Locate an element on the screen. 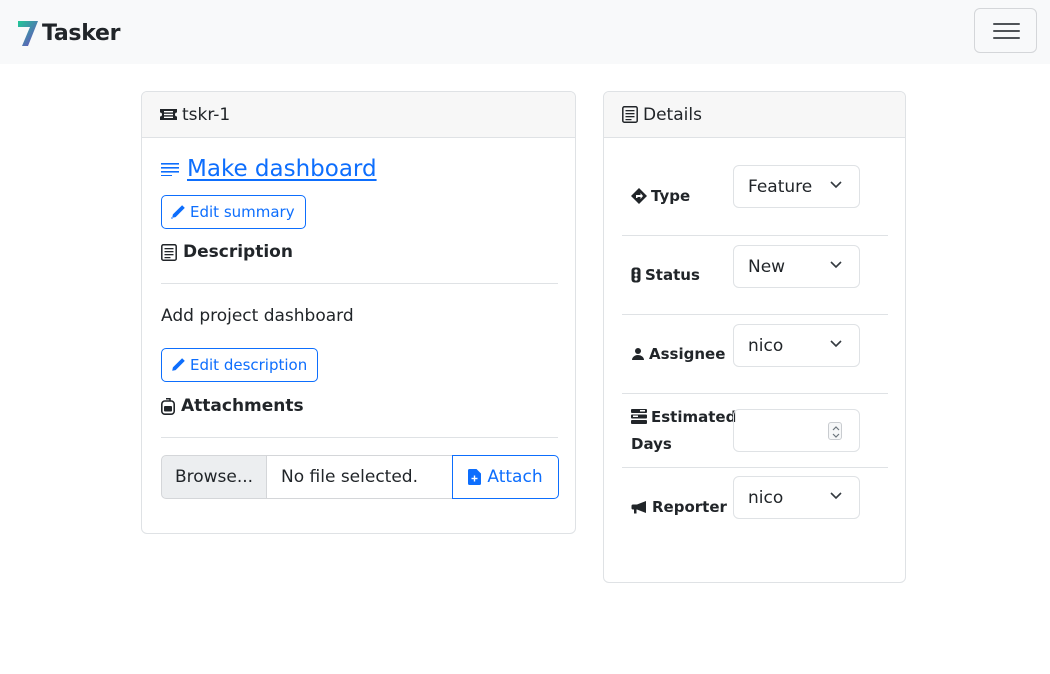 The image size is (1050, 674). assignee-label: Assignee is located at coordinates (678, 354).